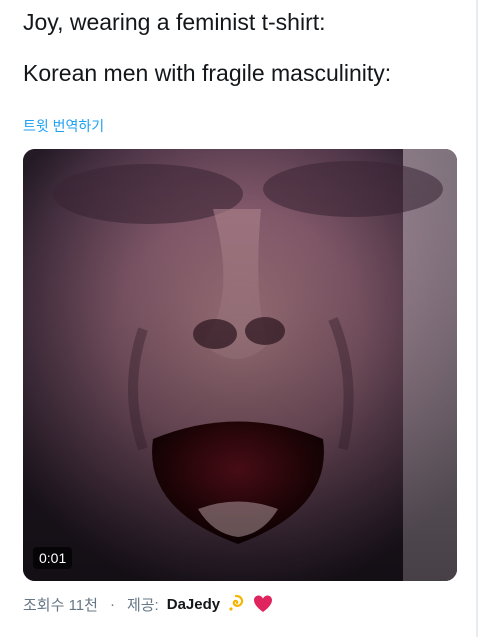  I want to click on scrollbar-edge, so click(477, 318).